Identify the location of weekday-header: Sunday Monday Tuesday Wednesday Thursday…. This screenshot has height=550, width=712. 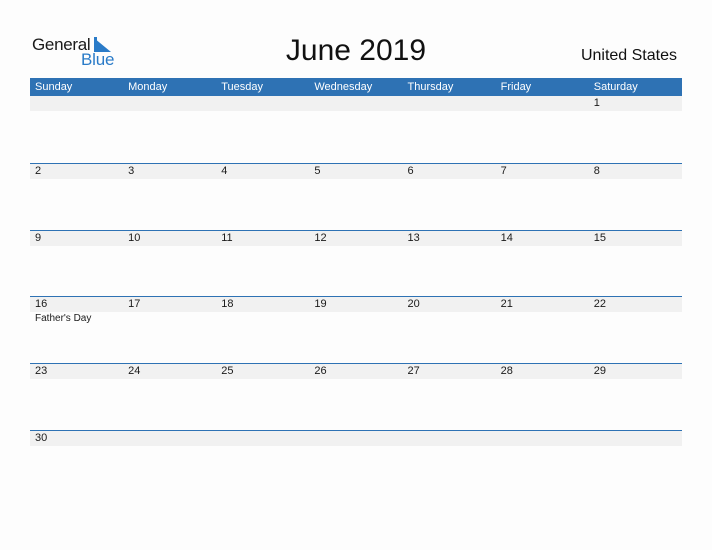
(356, 87).